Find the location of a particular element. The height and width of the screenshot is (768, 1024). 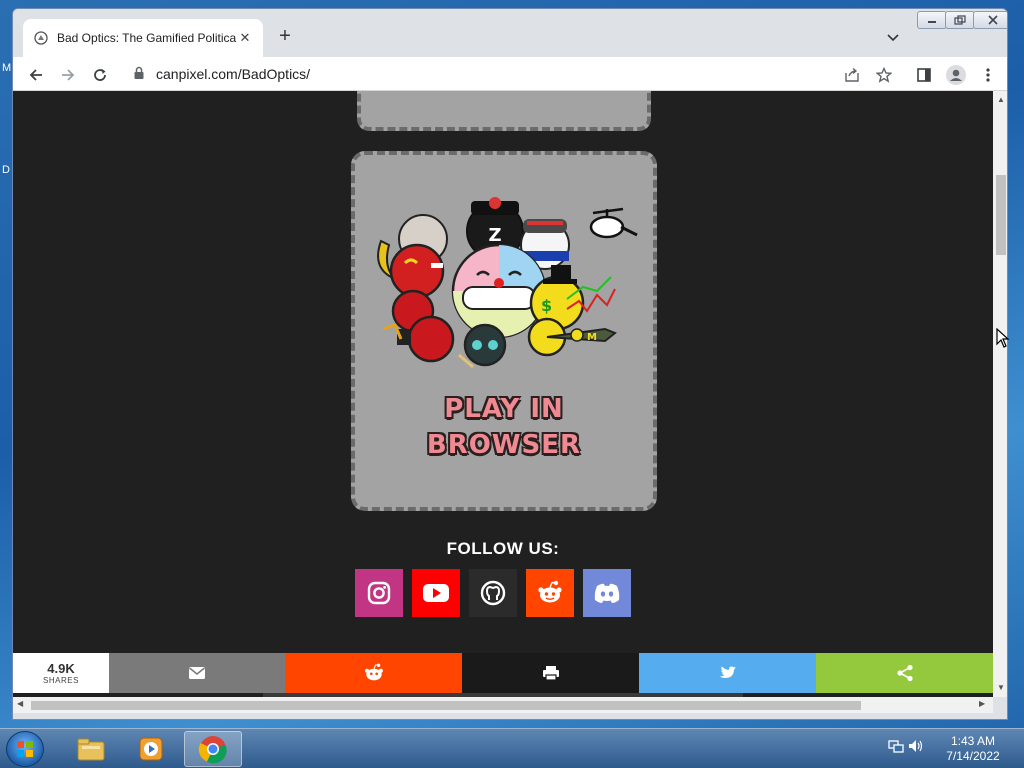

network-icon is located at coordinates (897, 748).